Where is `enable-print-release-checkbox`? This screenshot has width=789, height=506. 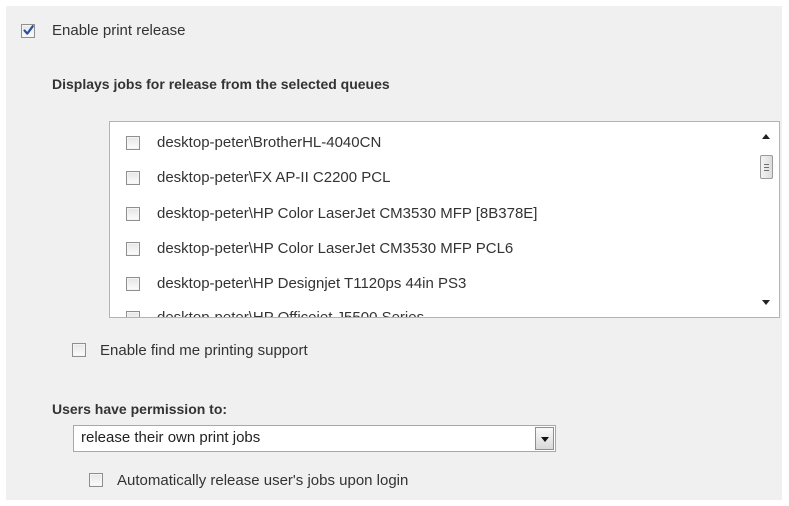
enable-print-release-checkbox is located at coordinates (28, 31).